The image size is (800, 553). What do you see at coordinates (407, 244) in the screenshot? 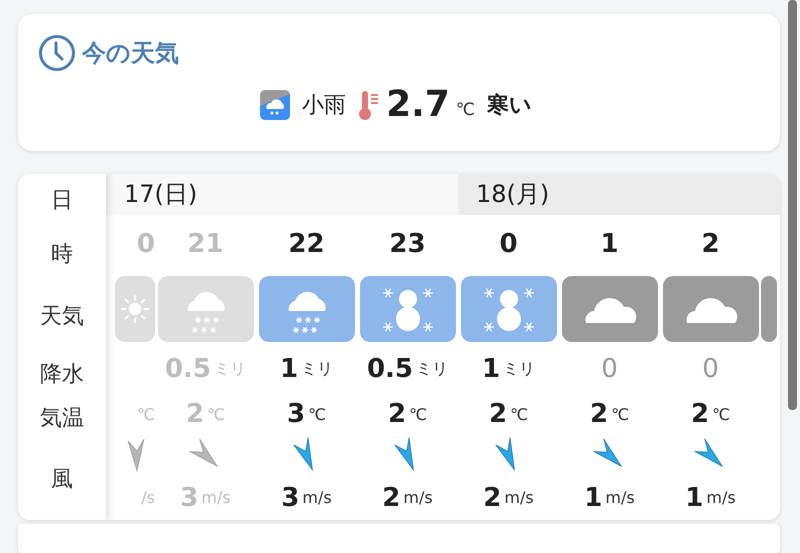
I see `hour-text: 23` at bounding box center [407, 244].